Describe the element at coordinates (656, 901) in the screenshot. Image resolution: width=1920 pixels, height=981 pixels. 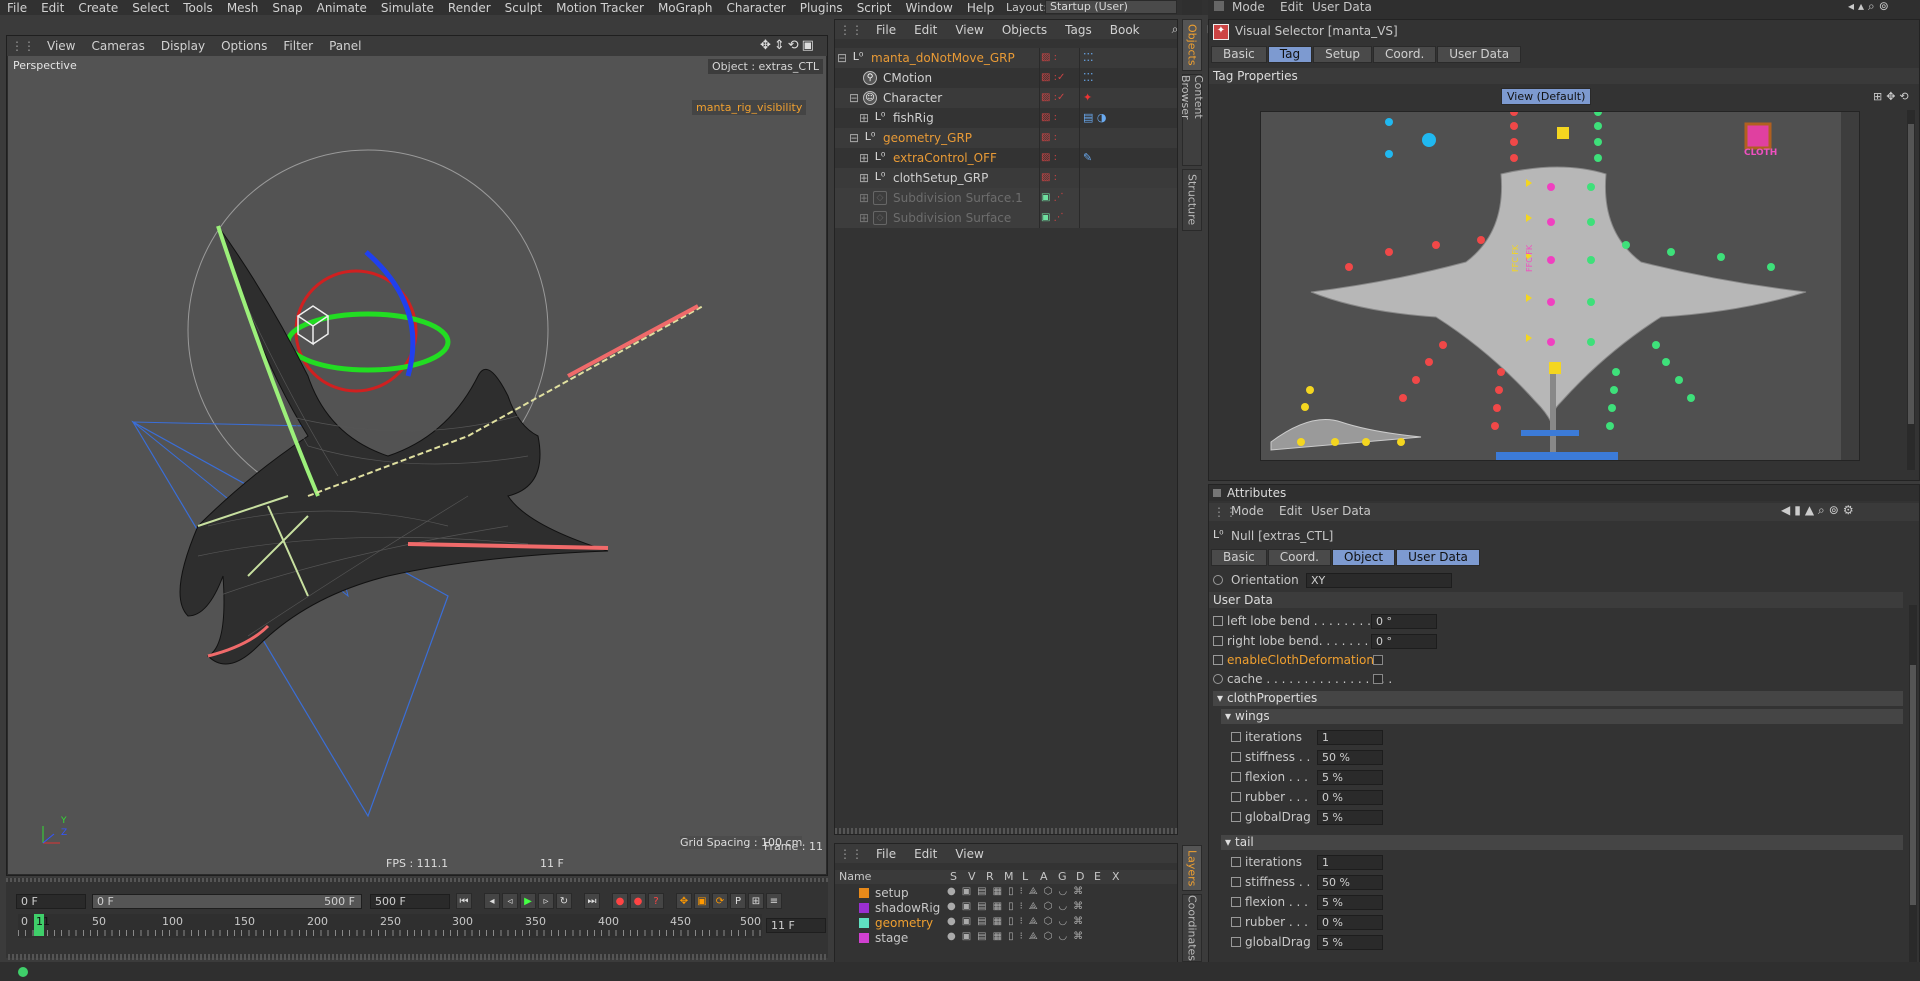
I see `keyframe-selection-icon: ?` at that location.